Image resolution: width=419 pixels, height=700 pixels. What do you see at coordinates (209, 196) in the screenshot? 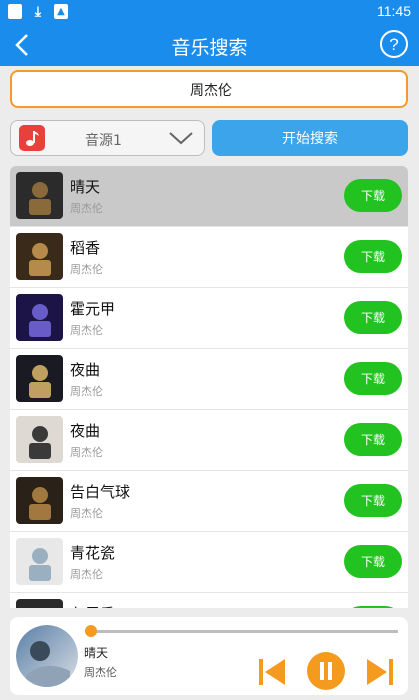
I see `song-row: 晴天周杰伦 下载` at bounding box center [209, 196].